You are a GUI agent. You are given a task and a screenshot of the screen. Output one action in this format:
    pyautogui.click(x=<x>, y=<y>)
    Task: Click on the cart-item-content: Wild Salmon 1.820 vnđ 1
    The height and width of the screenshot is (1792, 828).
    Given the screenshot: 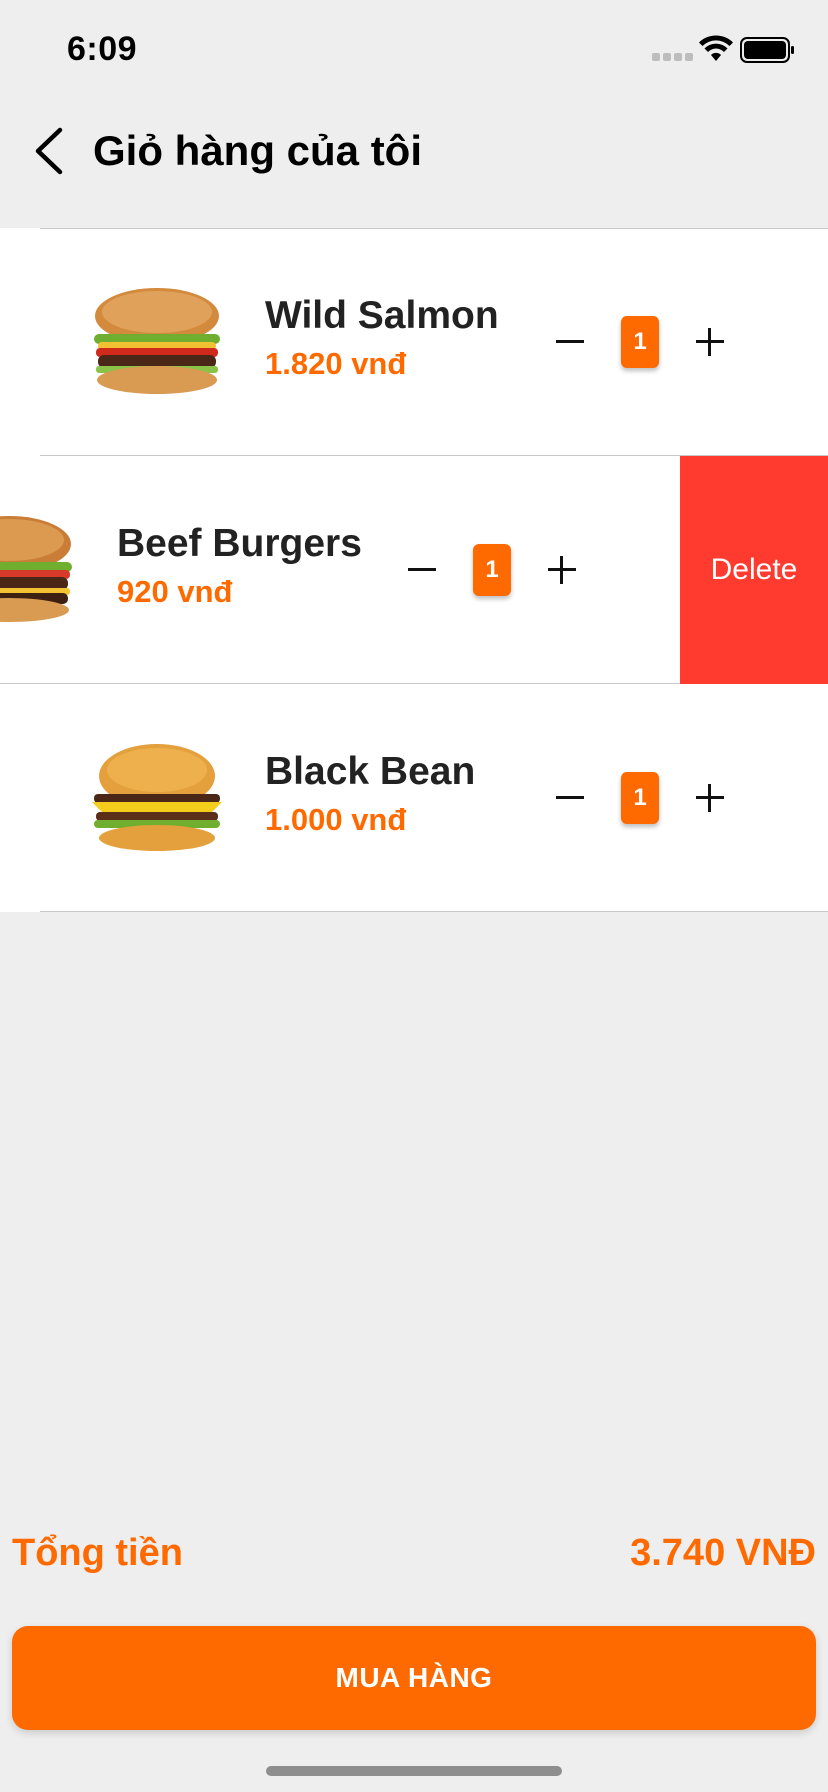 What is the action you would take?
    pyautogui.click(x=414, y=342)
    